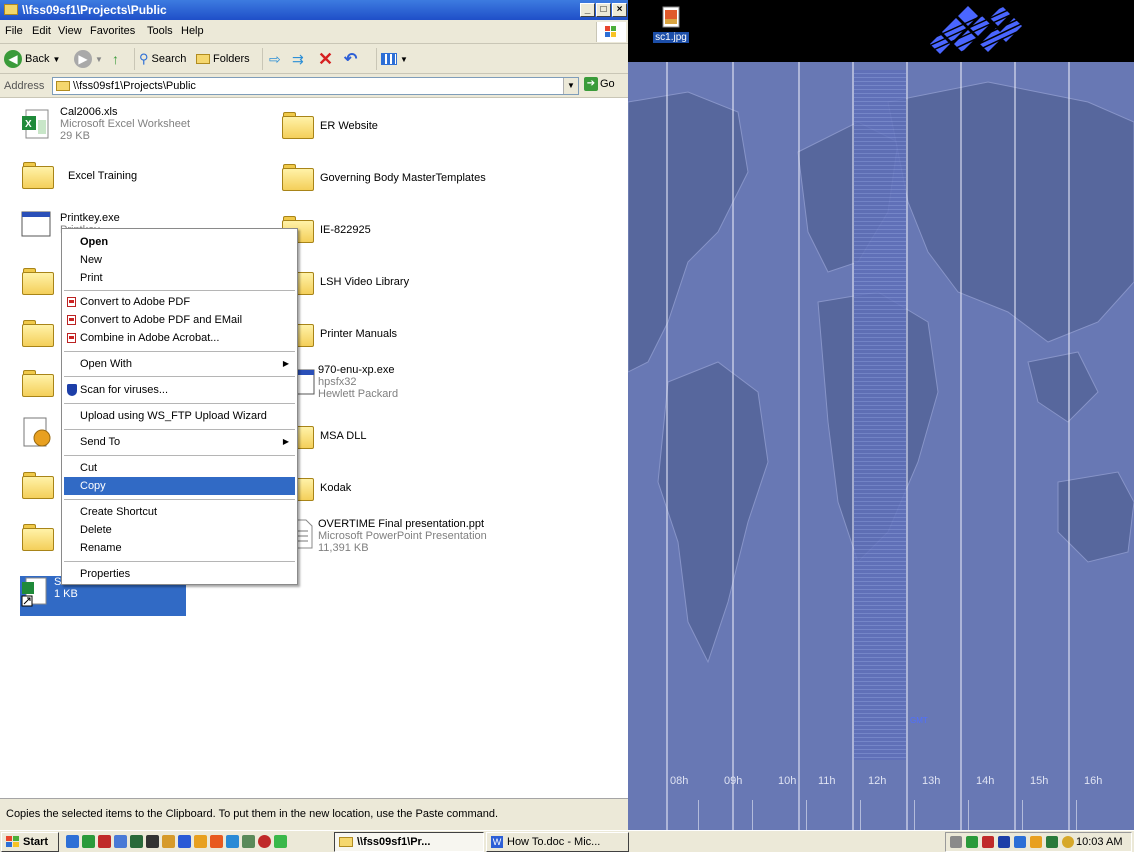 The height and width of the screenshot is (852, 1134). Describe the element at coordinates (35, 124) in the screenshot. I see `excel-file-icon: X` at that location.